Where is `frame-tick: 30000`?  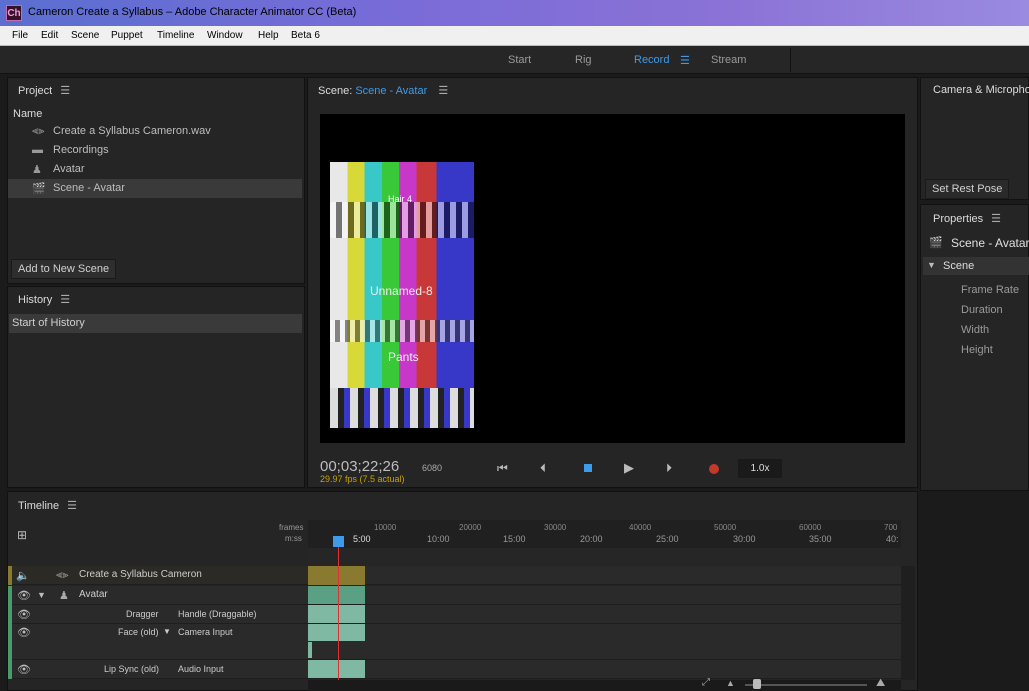
frame-tick: 30000 is located at coordinates (555, 527).